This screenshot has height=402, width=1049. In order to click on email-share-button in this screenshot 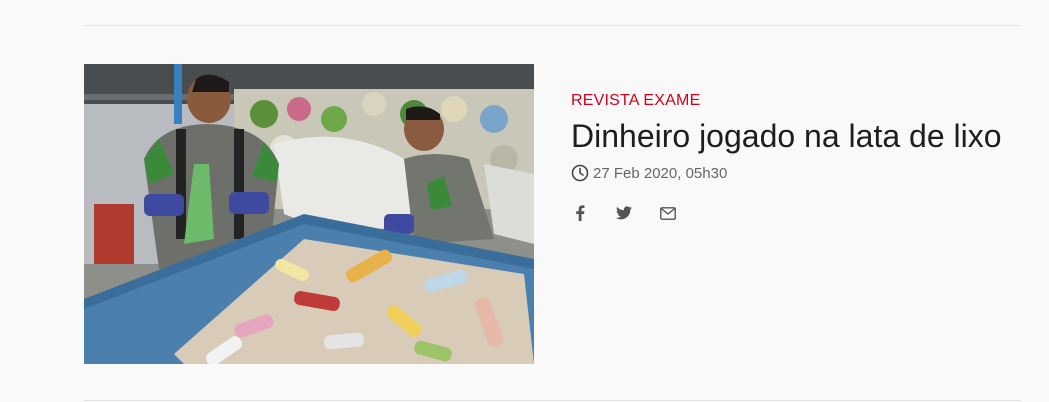, I will do `click(668, 213)`.